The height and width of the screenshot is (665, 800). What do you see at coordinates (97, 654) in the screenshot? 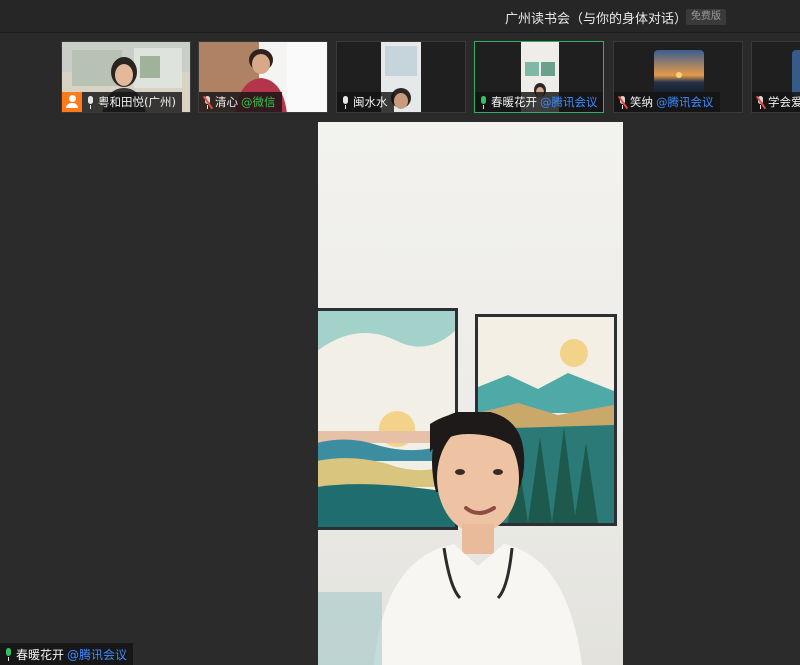
I see `speaker-source: @腾讯会议` at bounding box center [97, 654].